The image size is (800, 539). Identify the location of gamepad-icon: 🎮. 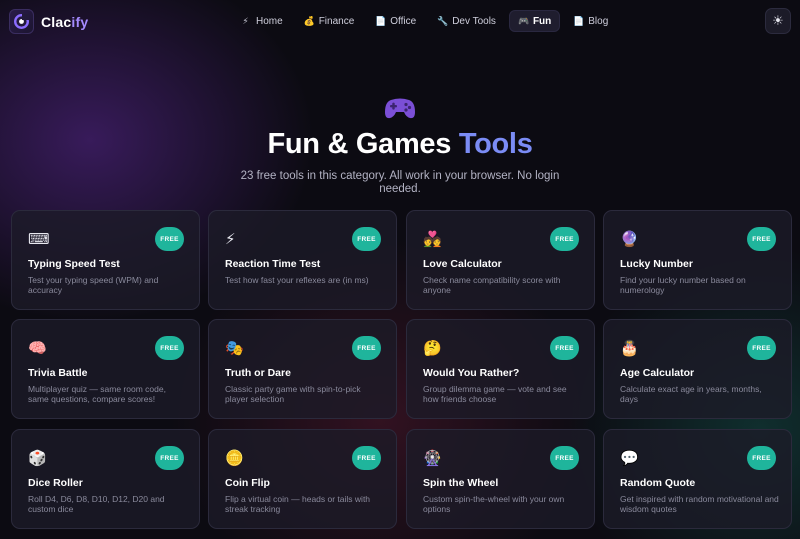
(523, 20).